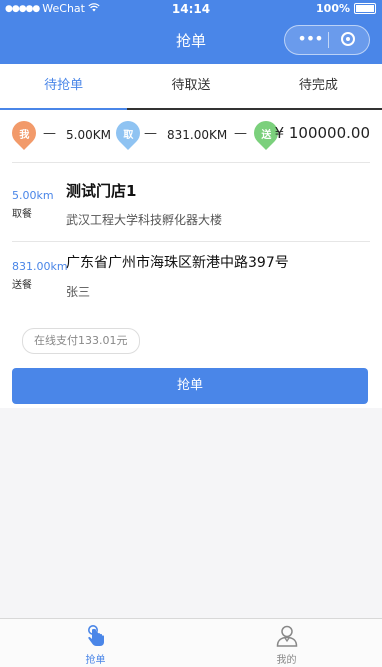  I want to click on top-header: ●●●●● WeChat 14:14 100% 抢单 •••, so click(191, 32).